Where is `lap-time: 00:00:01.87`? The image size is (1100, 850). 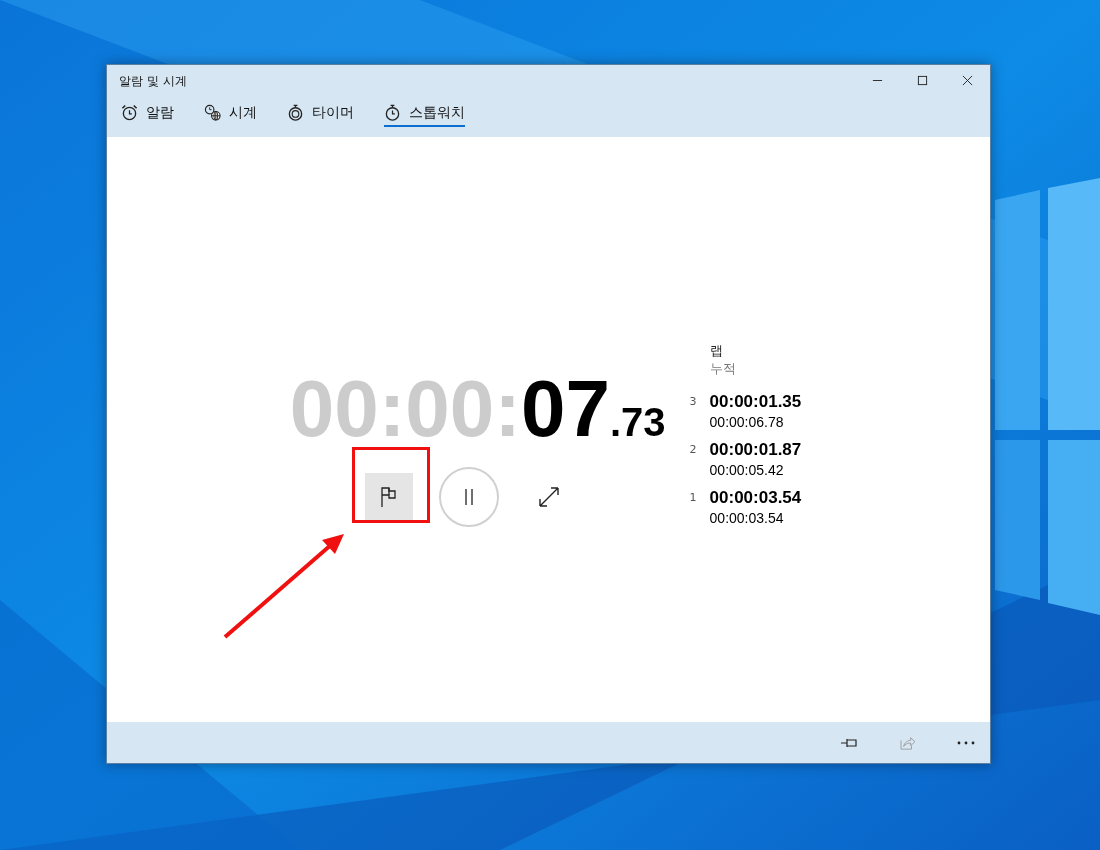
lap-time: 00:00:01.87 is located at coordinates (755, 449).